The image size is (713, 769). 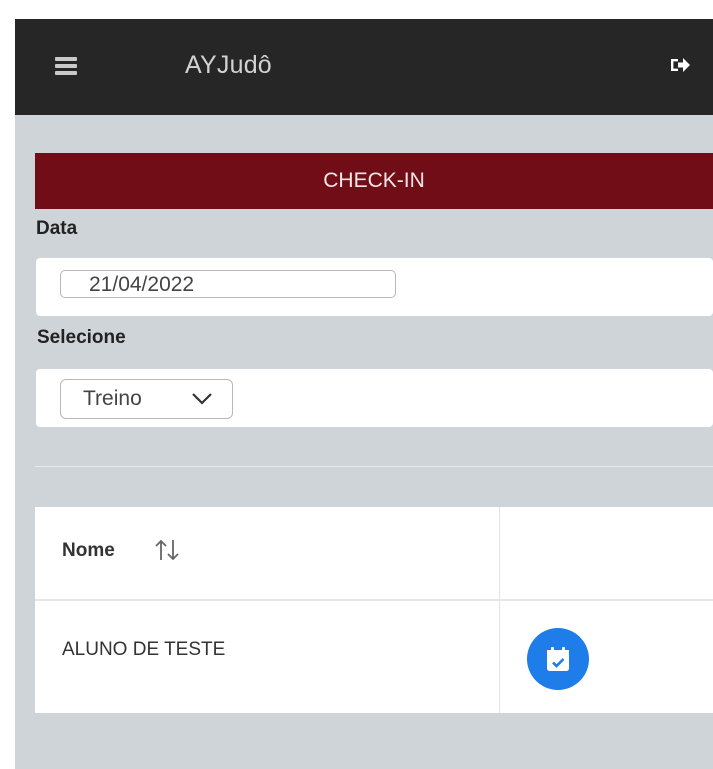 I want to click on session-type-select: Treino, so click(x=146, y=399).